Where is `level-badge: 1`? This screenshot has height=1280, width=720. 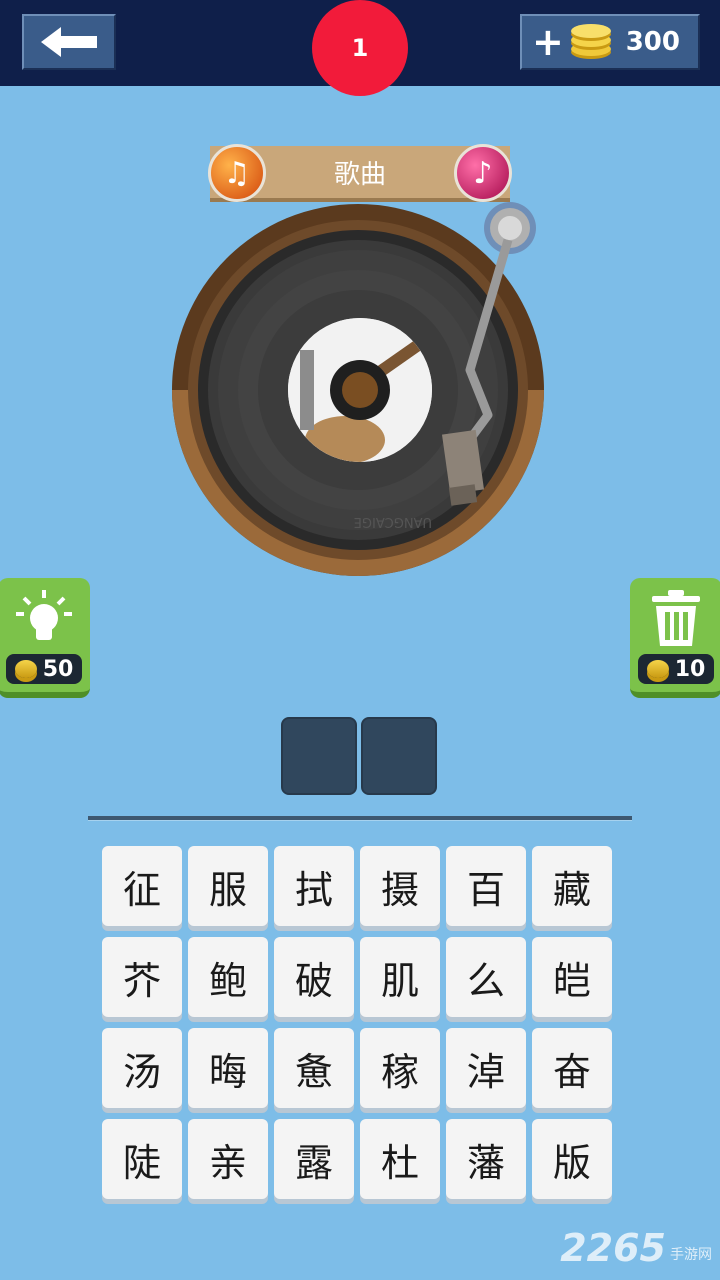 level-badge: 1 is located at coordinates (360, 48).